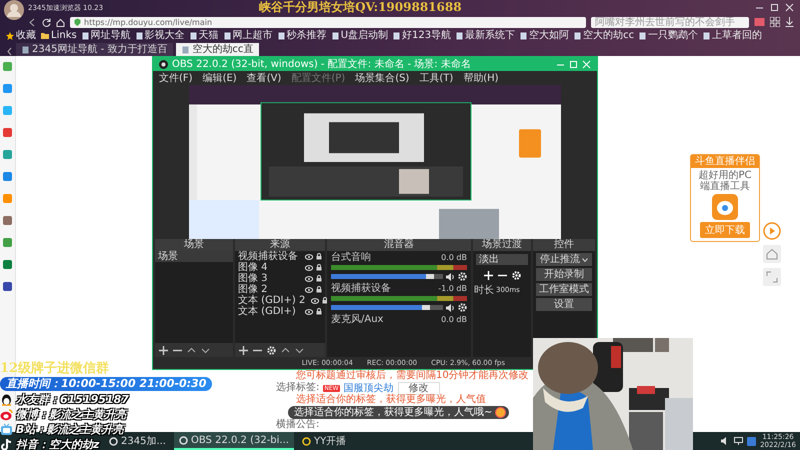 The height and width of the screenshot is (450, 800). I want to click on star-icon, so click(10, 36).